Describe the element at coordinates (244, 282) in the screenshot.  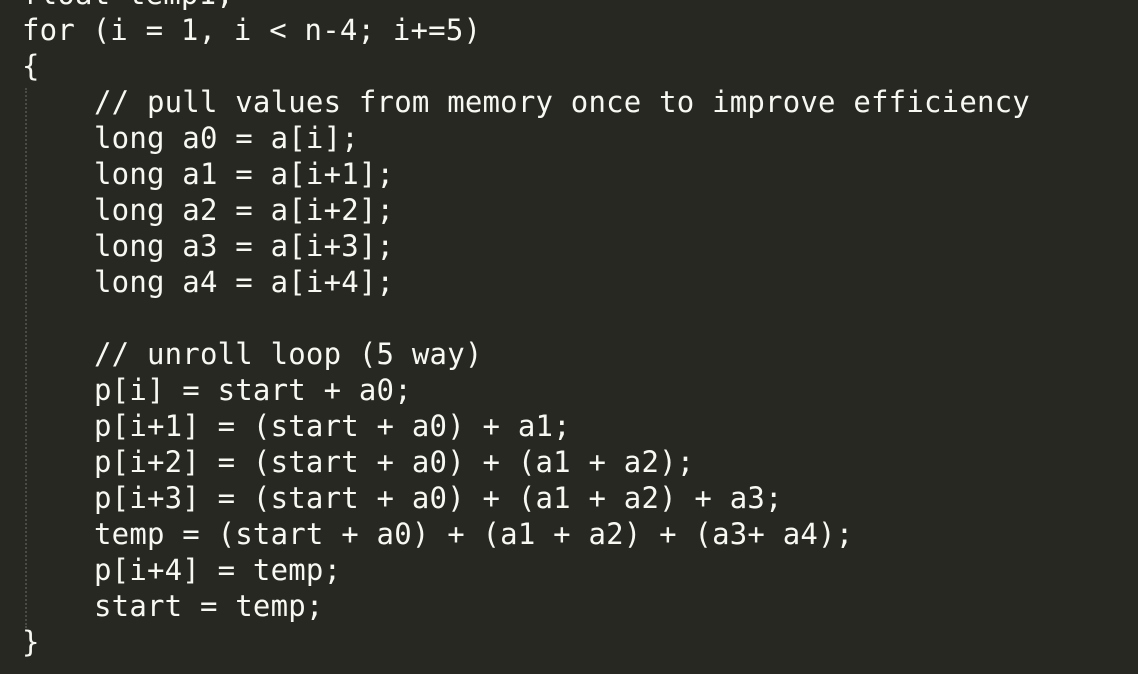
I see `code-line-text: long a4 = a[i+4];` at that location.